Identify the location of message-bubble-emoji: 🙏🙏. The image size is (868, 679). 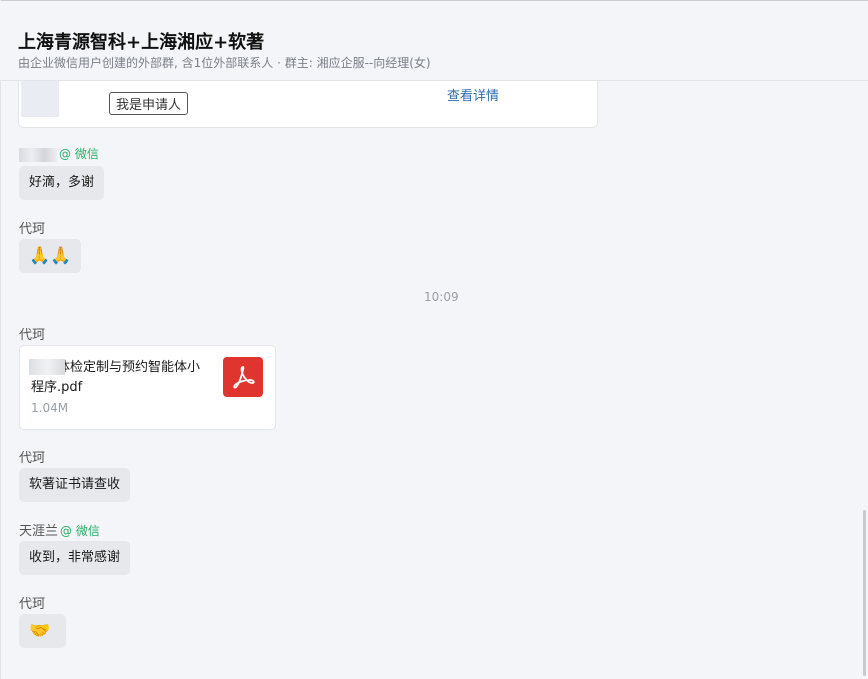
(50, 256).